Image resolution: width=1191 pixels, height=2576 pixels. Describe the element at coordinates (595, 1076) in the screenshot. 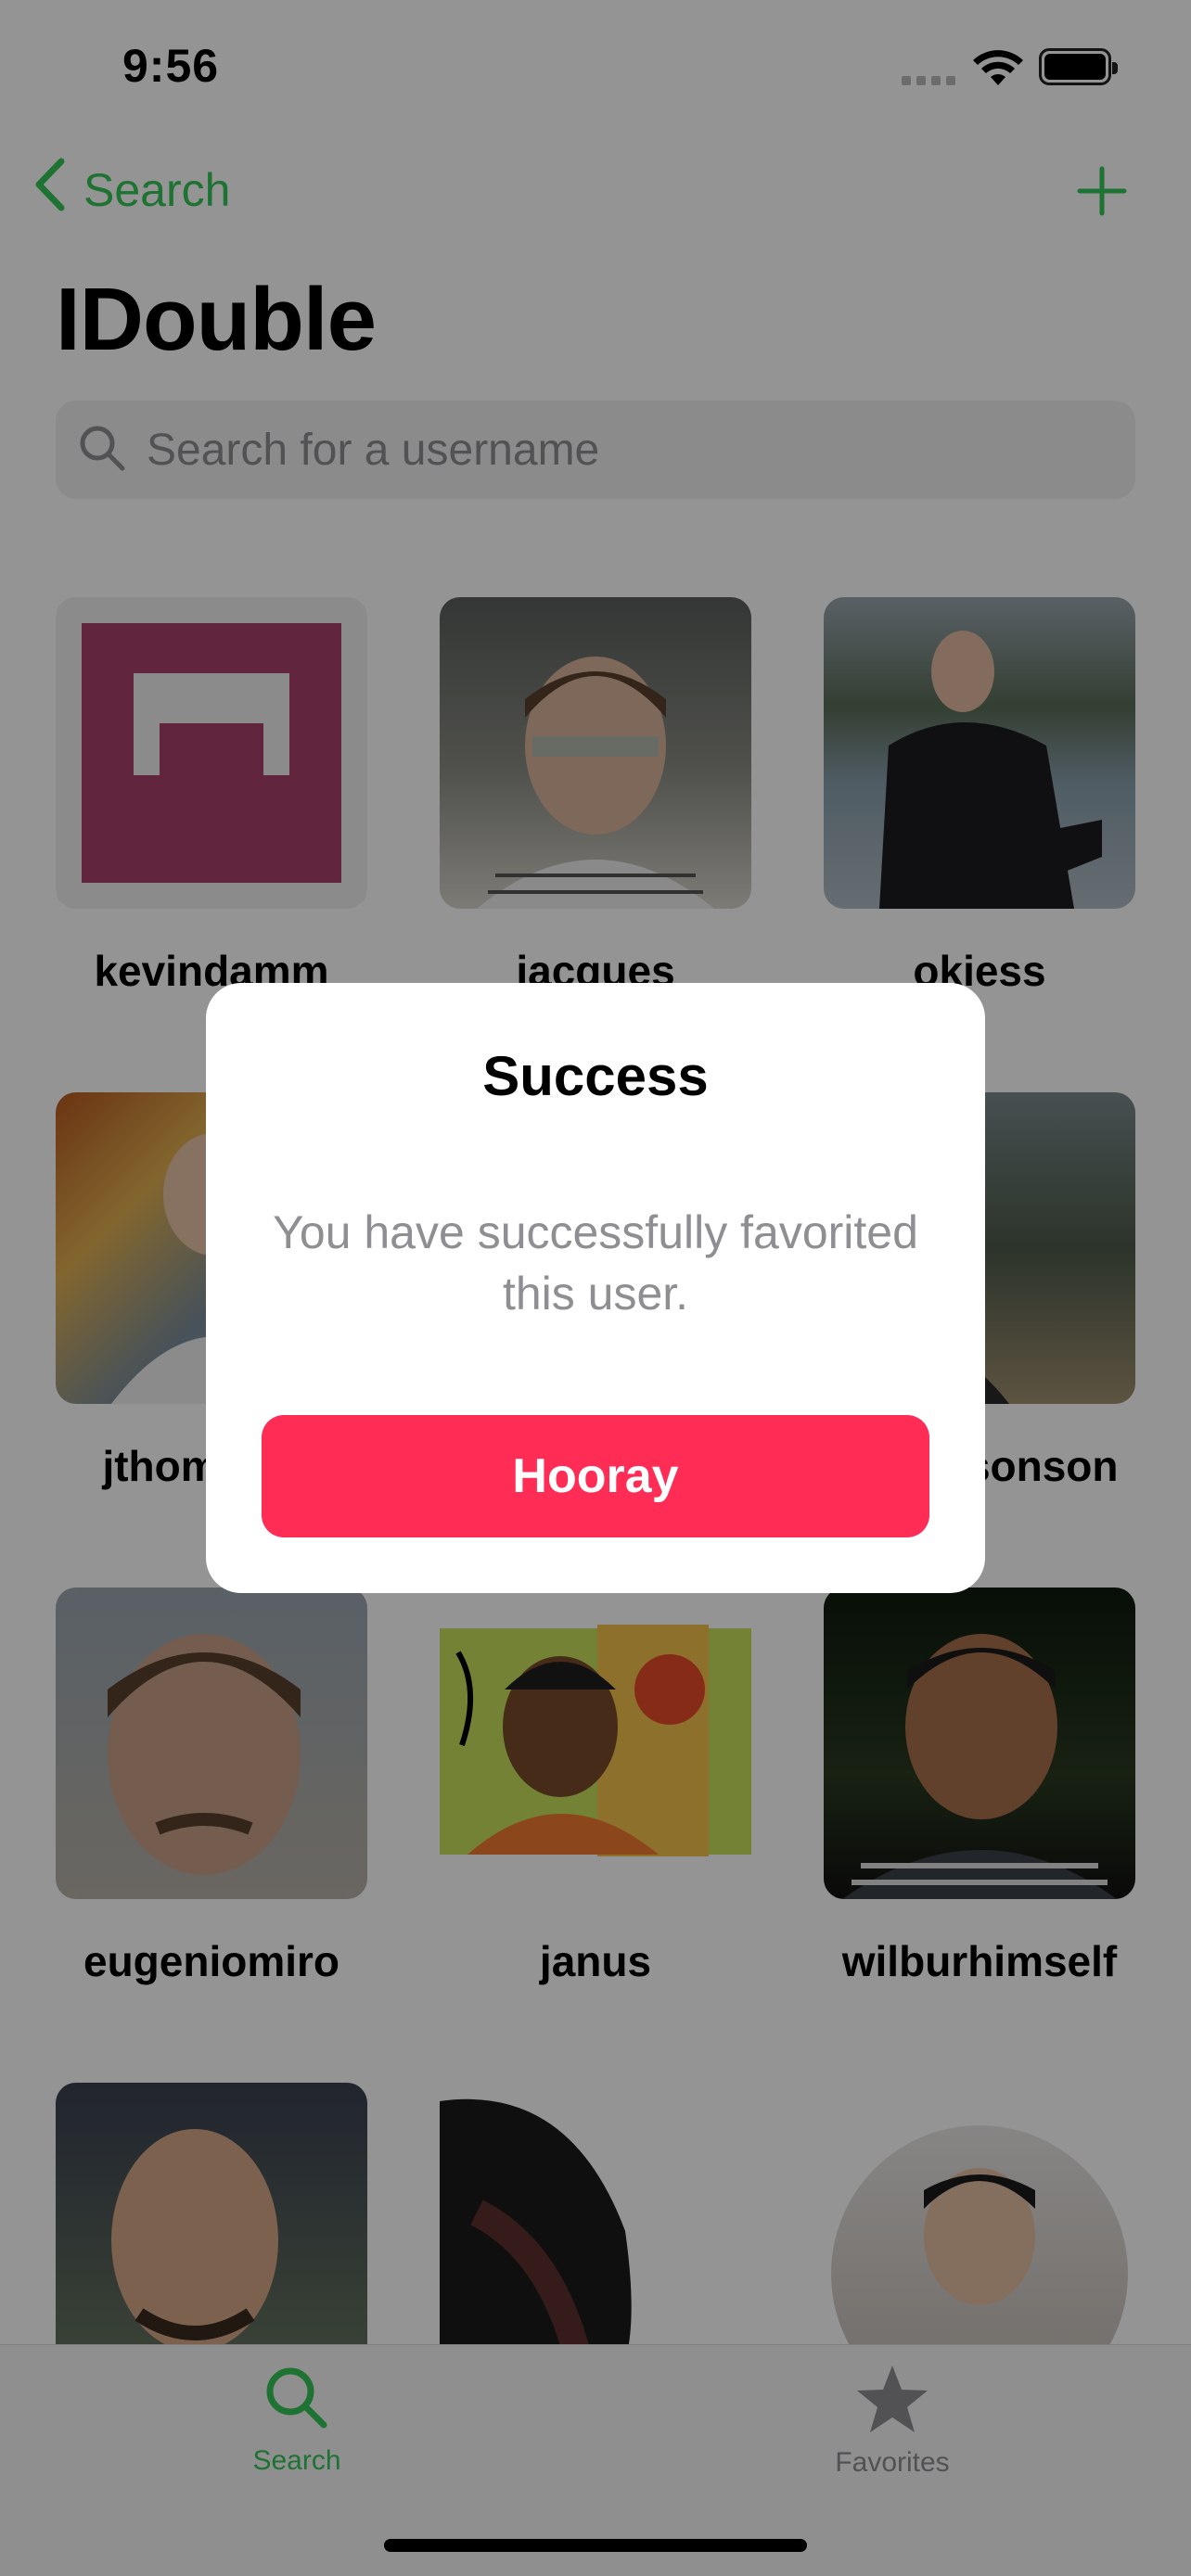

I see `alert-title: Success` at that location.